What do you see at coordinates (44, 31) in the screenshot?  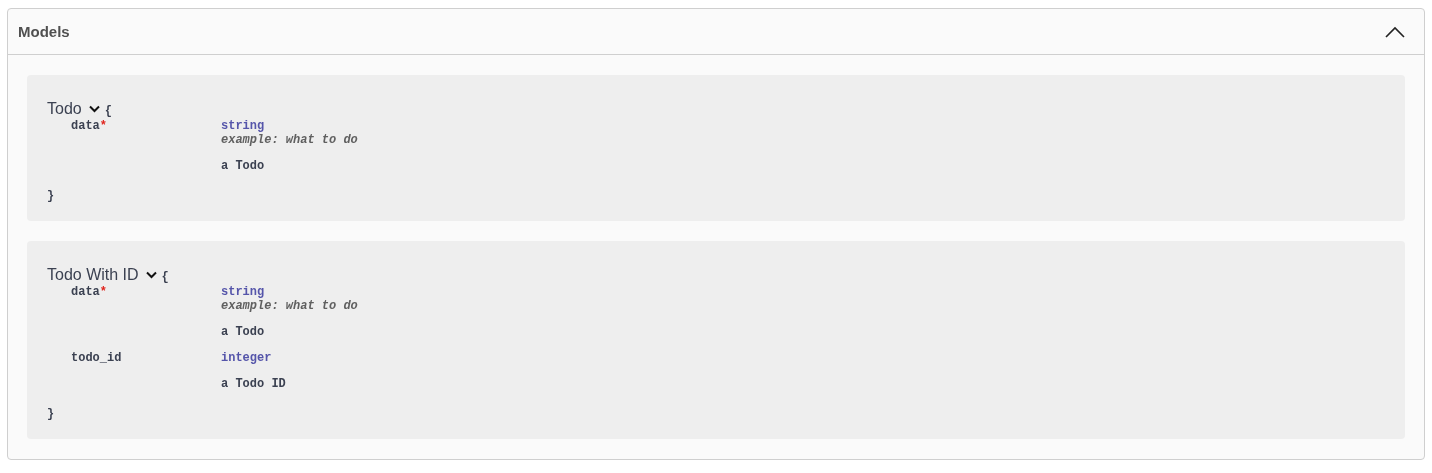 I see `section-title: Models` at bounding box center [44, 31].